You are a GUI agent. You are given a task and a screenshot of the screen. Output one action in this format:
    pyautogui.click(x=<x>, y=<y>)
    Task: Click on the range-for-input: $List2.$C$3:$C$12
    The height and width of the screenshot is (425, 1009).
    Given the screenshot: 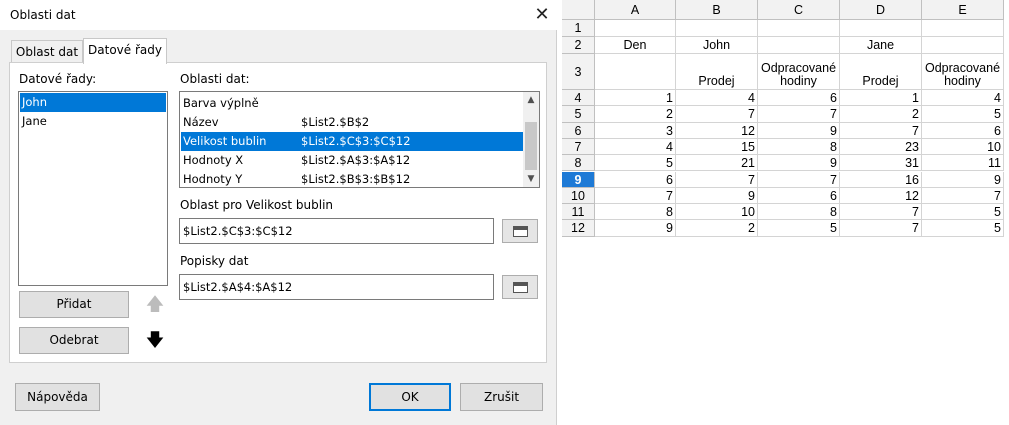 What is the action you would take?
    pyautogui.click(x=336, y=231)
    